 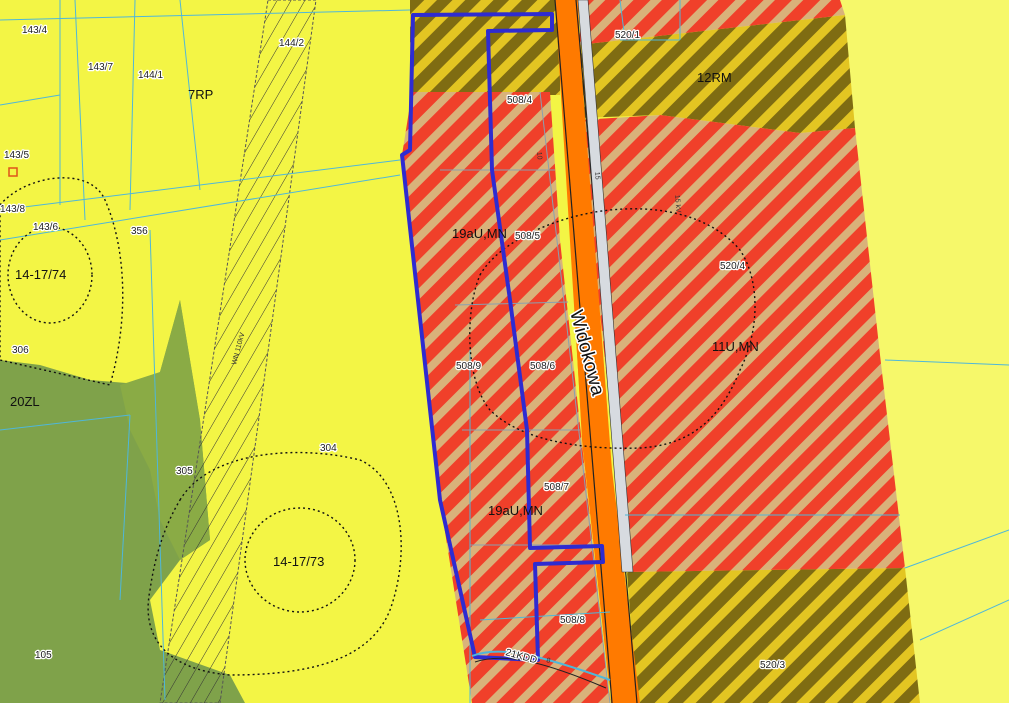 I want to click on zone-label-14-17-74: 14-17/74, so click(x=40, y=274).